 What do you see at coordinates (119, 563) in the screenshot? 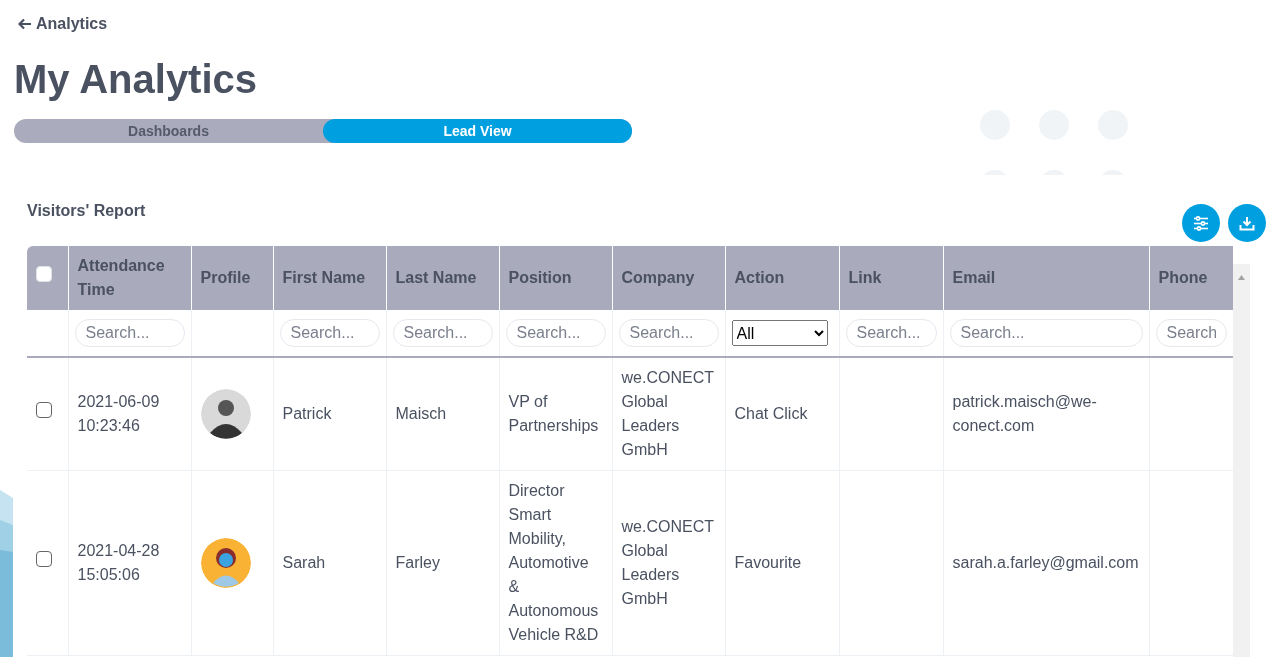
I see `table-cell-text: 2021-04-28 15:05:06` at bounding box center [119, 563].